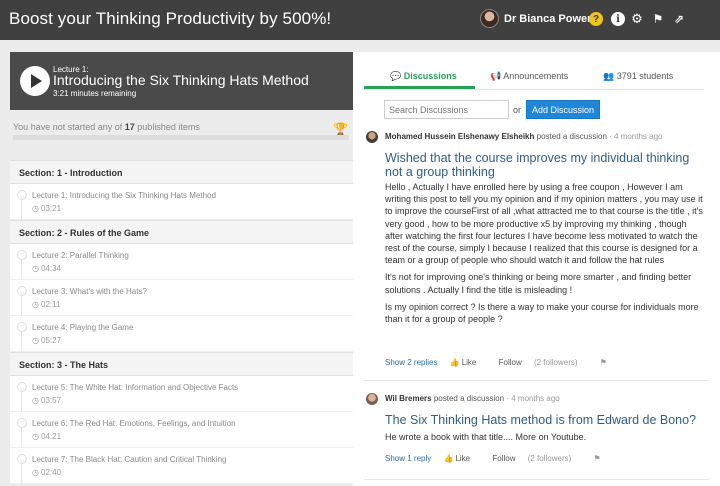 The image size is (720, 486). Describe the element at coordinates (80, 255) in the screenshot. I see `lecture-item-title: Lecture 2: Parallel Thinking` at that location.